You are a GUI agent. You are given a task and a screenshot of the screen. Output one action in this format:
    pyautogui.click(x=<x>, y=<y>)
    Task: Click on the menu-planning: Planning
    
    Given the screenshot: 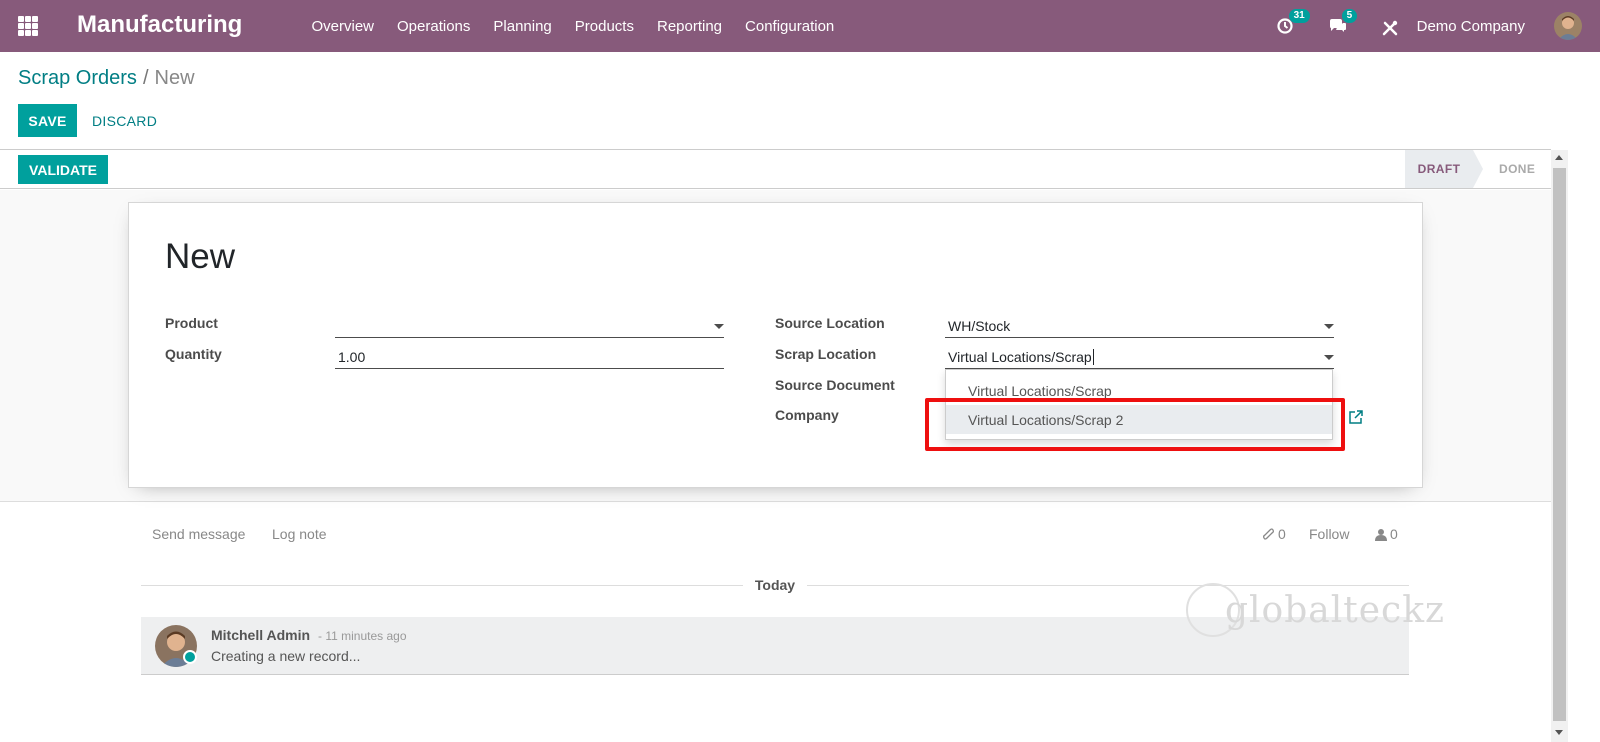 What is the action you would take?
    pyautogui.click(x=522, y=26)
    